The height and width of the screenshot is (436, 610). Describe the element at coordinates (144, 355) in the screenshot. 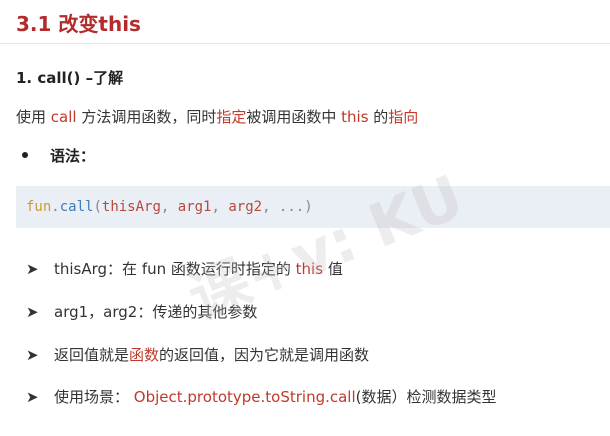

I see `item-highlight: 函数` at that location.